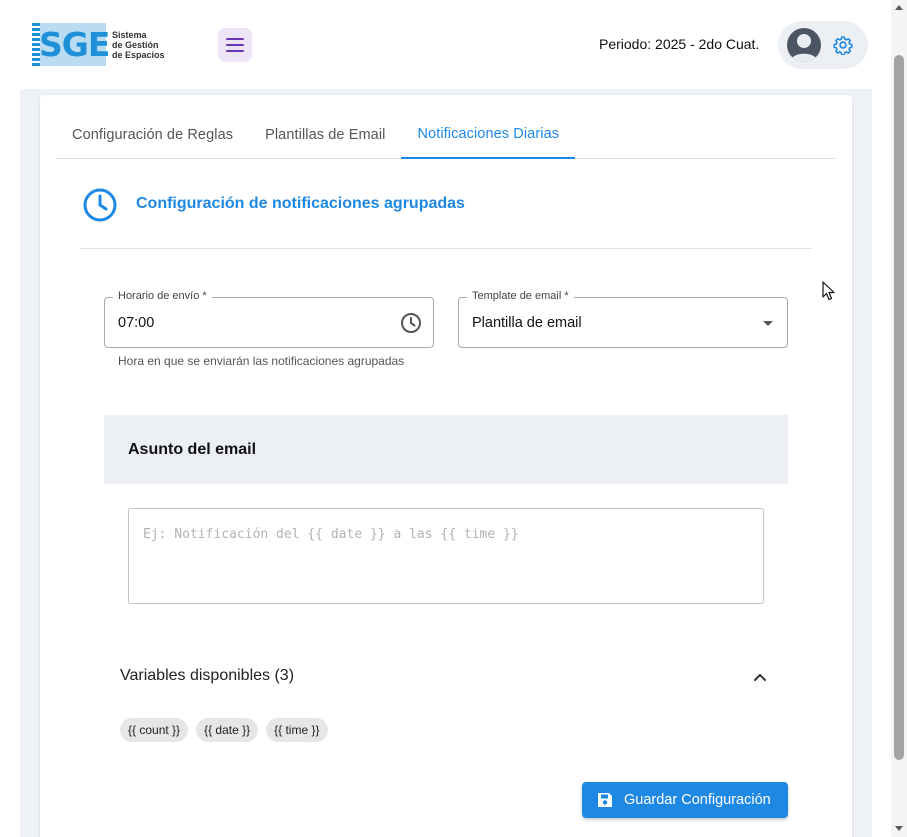 Image resolution: width=907 pixels, height=837 pixels. Describe the element at coordinates (138, 54) in the screenshot. I see `logo-text-line-3: de Espacios` at that location.